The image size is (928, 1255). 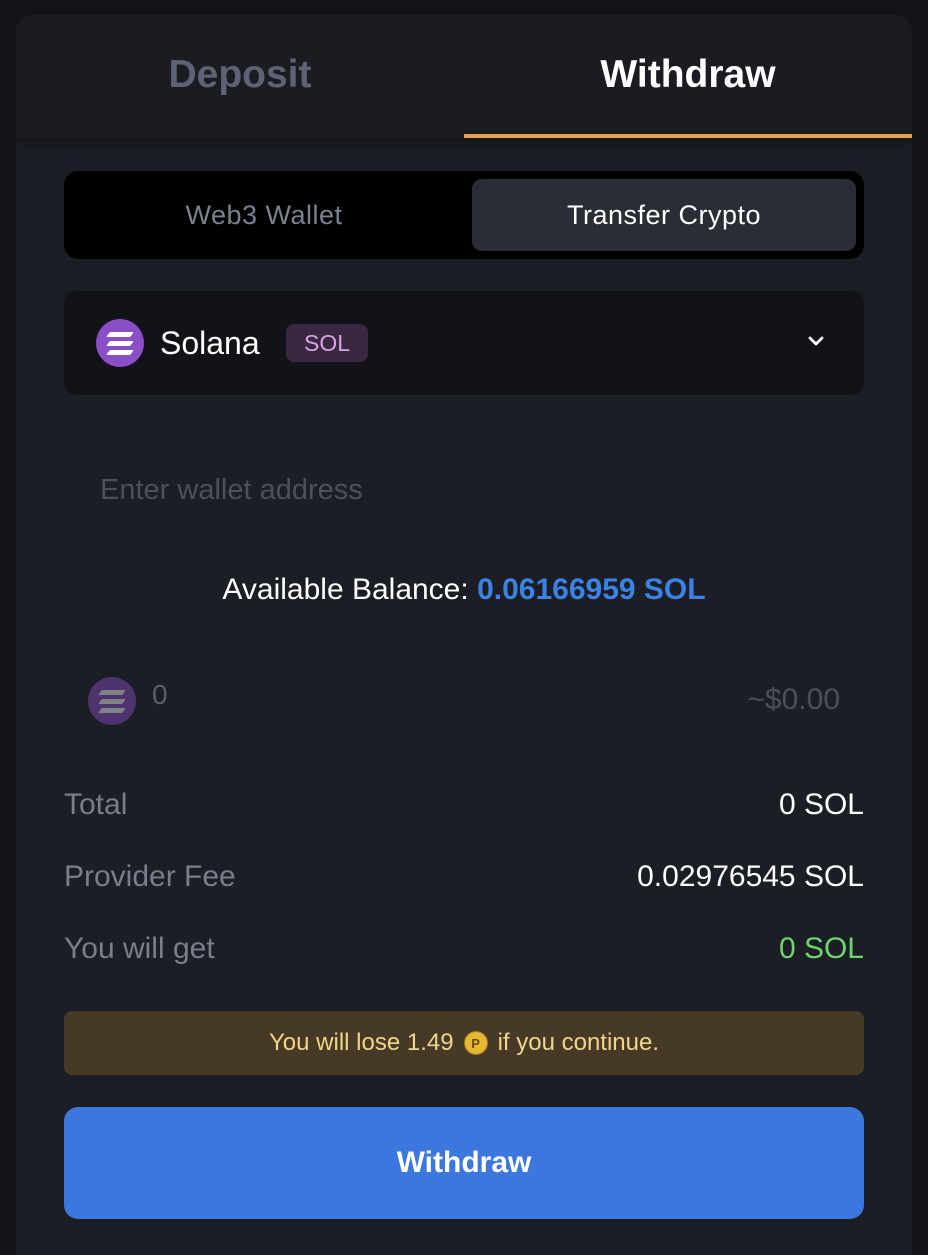 What do you see at coordinates (816, 341) in the screenshot?
I see `chevron-down-icon` at bounding box center [816, 341].